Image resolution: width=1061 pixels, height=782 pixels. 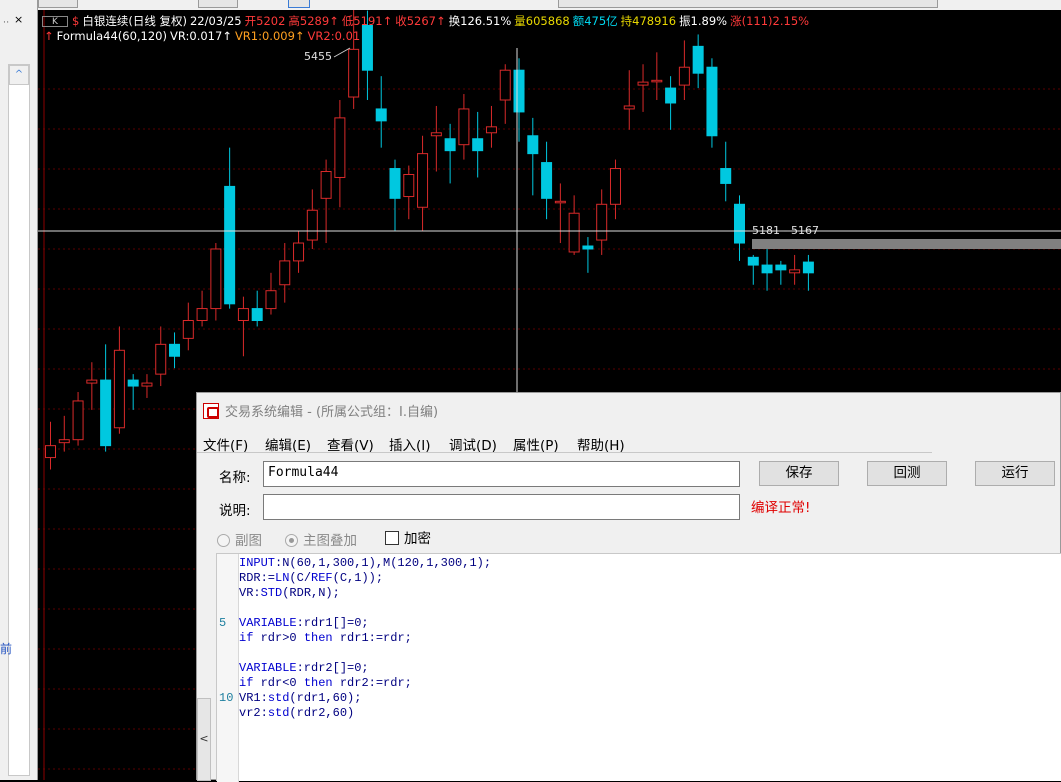 I want to click on left-scrollbar, so click(x=19, y=420).